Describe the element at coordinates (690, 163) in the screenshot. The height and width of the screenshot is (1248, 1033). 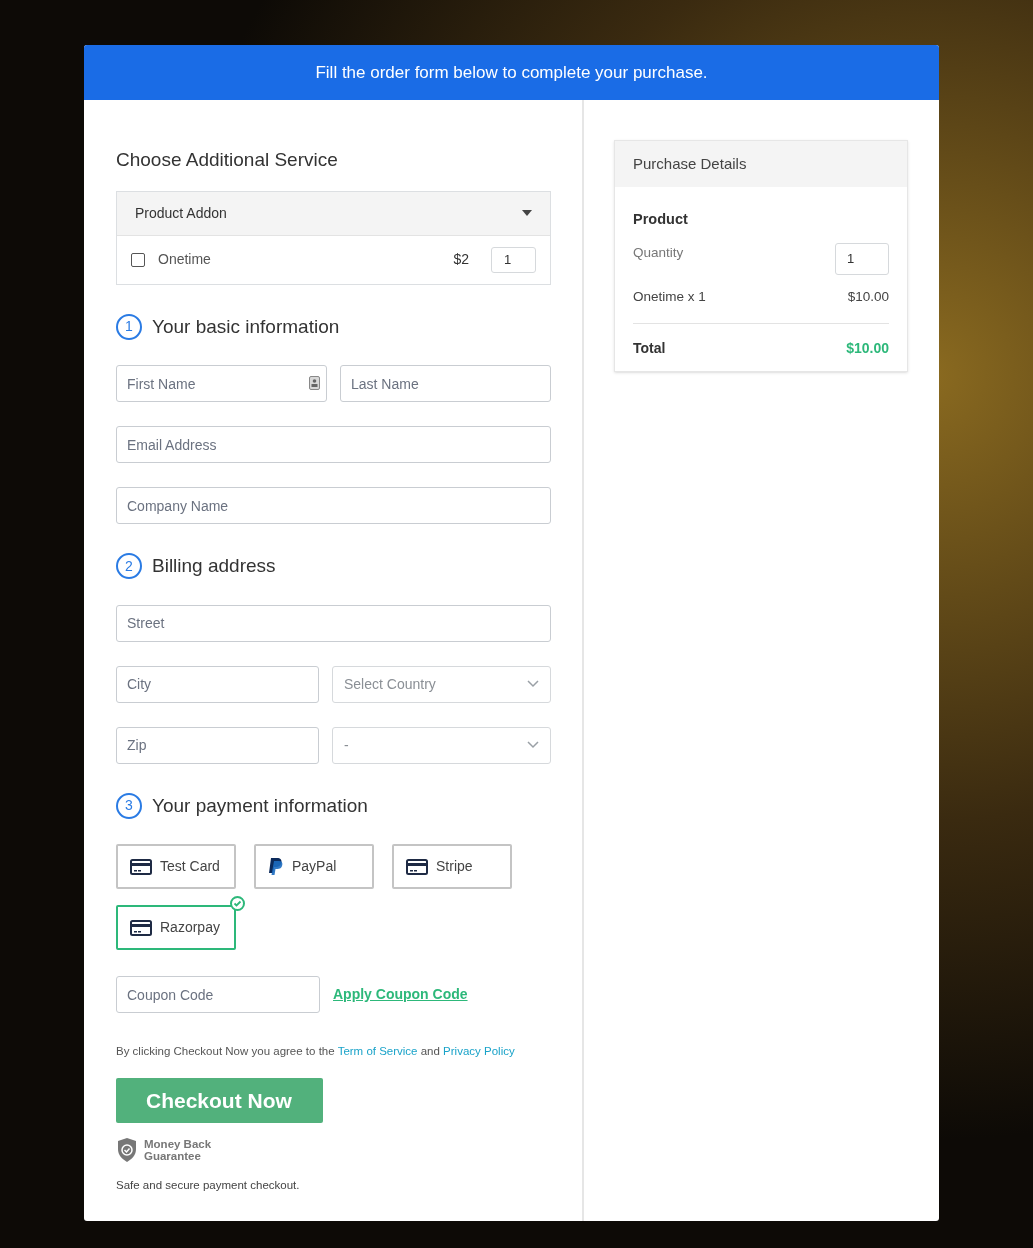
I see `panel-title: Purchase Details` at that location.